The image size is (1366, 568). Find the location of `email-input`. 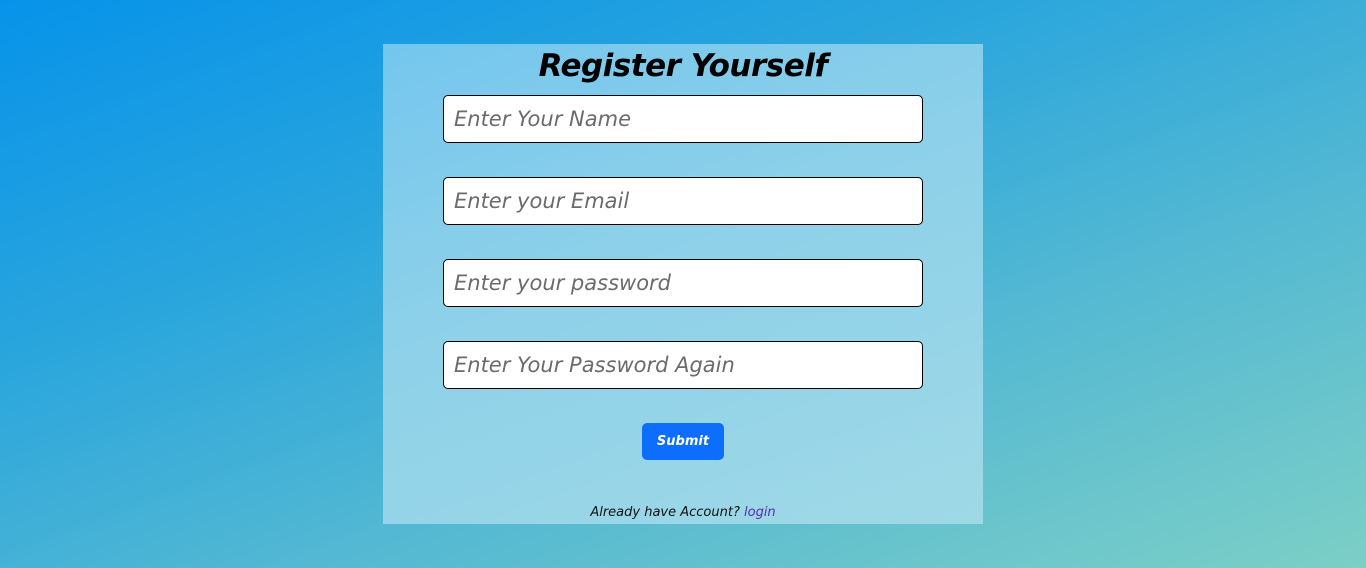

email-input is located at coordinates (683, 201).